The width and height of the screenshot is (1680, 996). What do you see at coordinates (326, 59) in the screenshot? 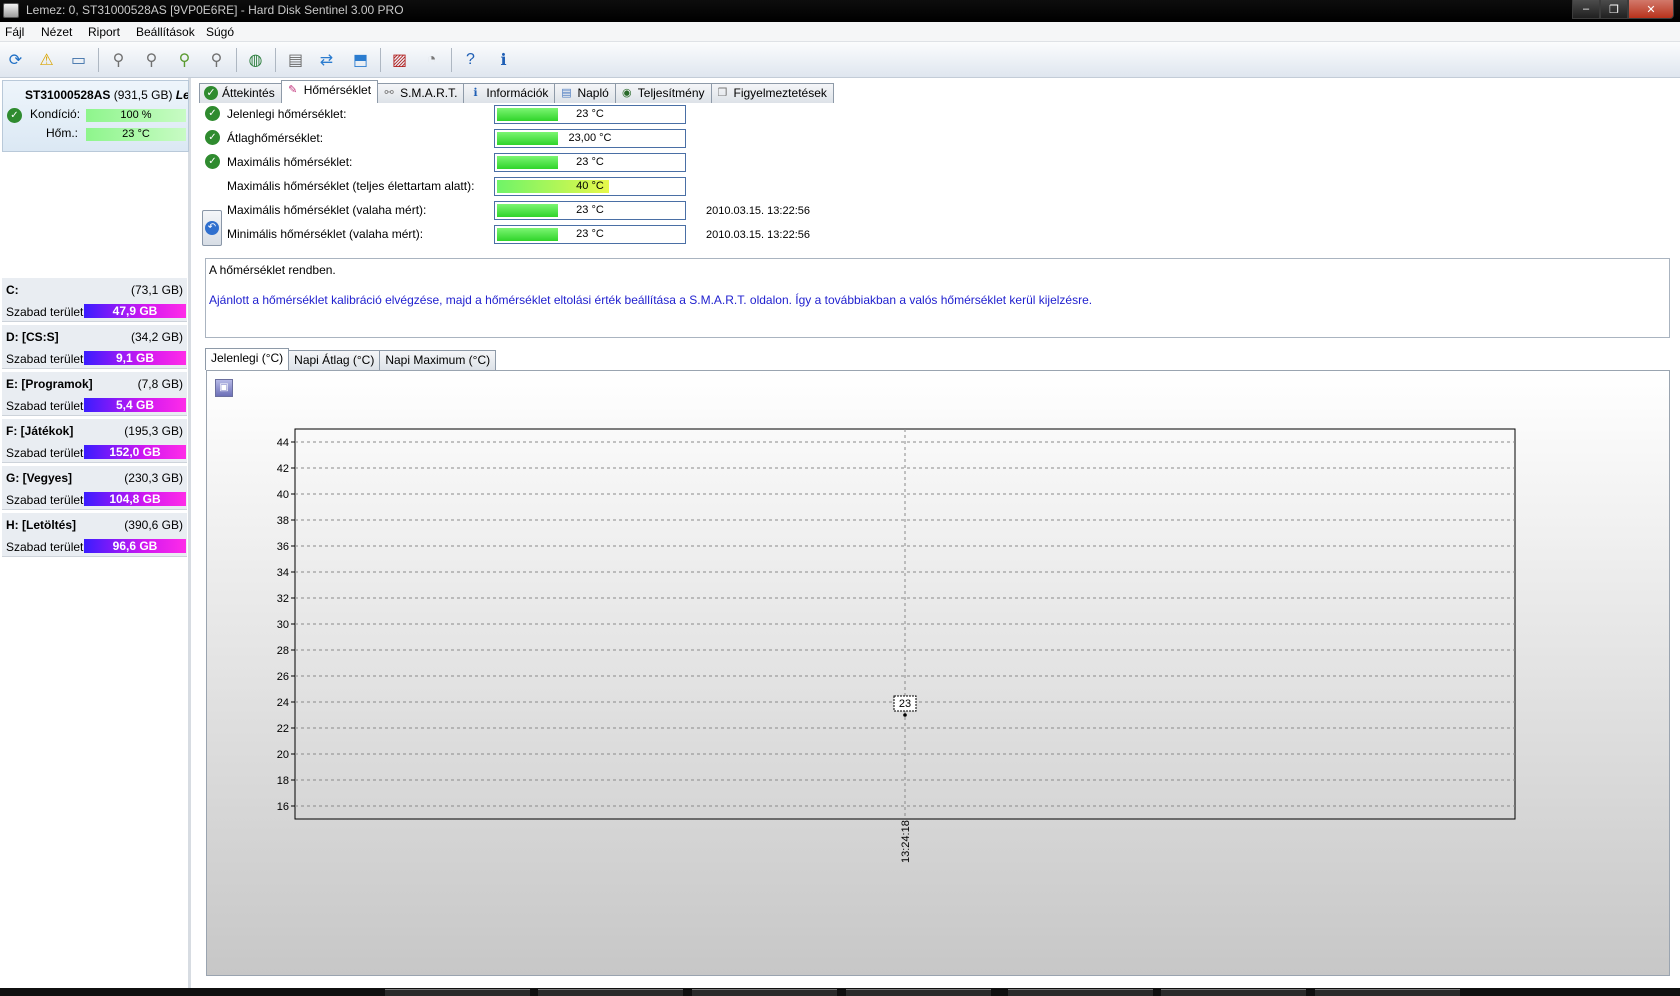
I see `sync-icon: ⇄` at bounding box center [326, 59].